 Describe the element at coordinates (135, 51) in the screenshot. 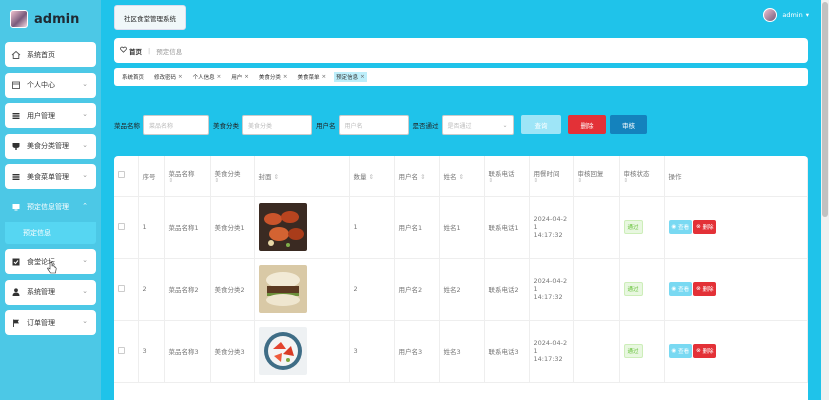

I see `breadcrumb-home: 首页` at that location.